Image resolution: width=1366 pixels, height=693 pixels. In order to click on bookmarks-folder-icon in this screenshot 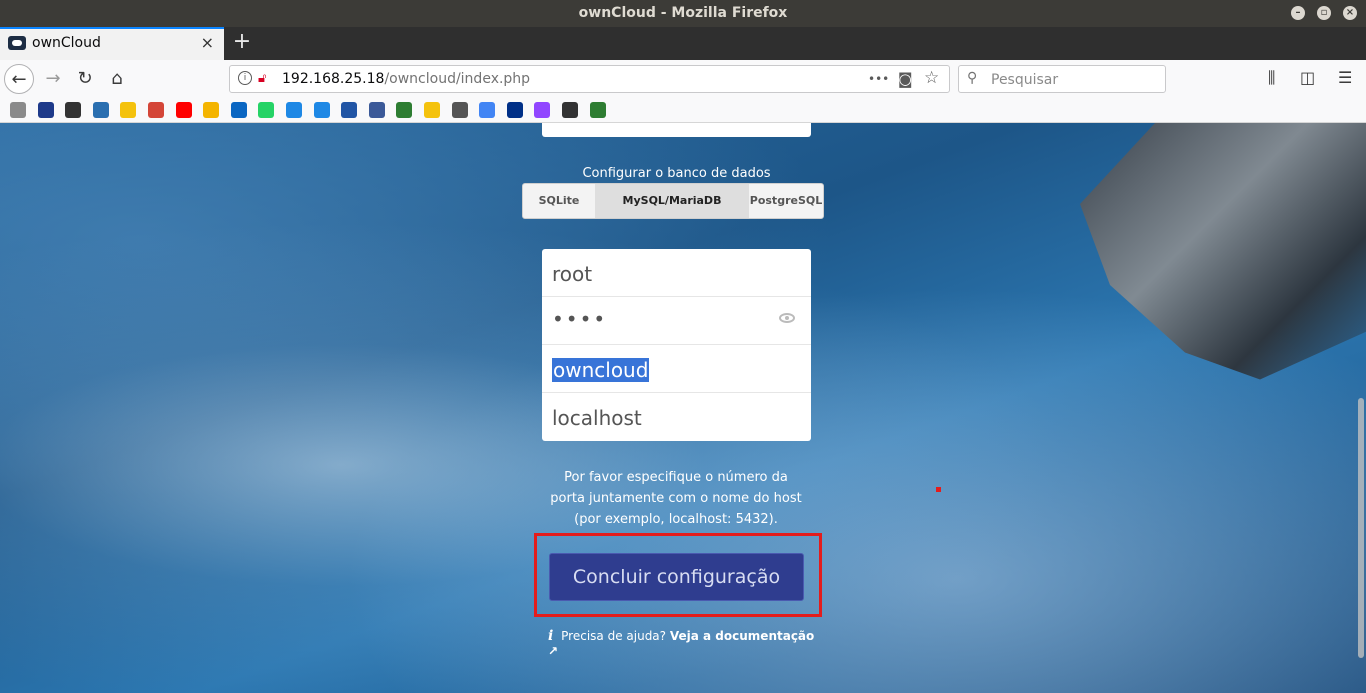, I will do `click(18, 110)`.